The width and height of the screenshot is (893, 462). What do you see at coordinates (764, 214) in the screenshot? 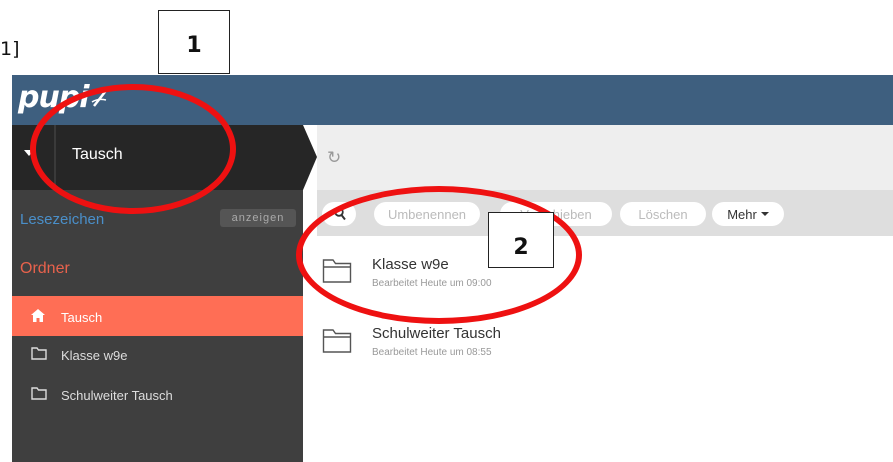
I see `caret-down-icon` at bounding box center [764, 214].